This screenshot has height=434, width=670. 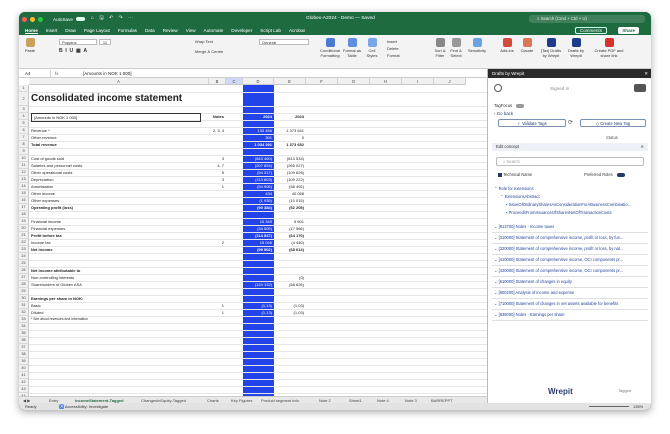 What do you see at coordinates (24, 270) in the screenshot?
I see `row-header: 26` at bounding box center [24, 270].